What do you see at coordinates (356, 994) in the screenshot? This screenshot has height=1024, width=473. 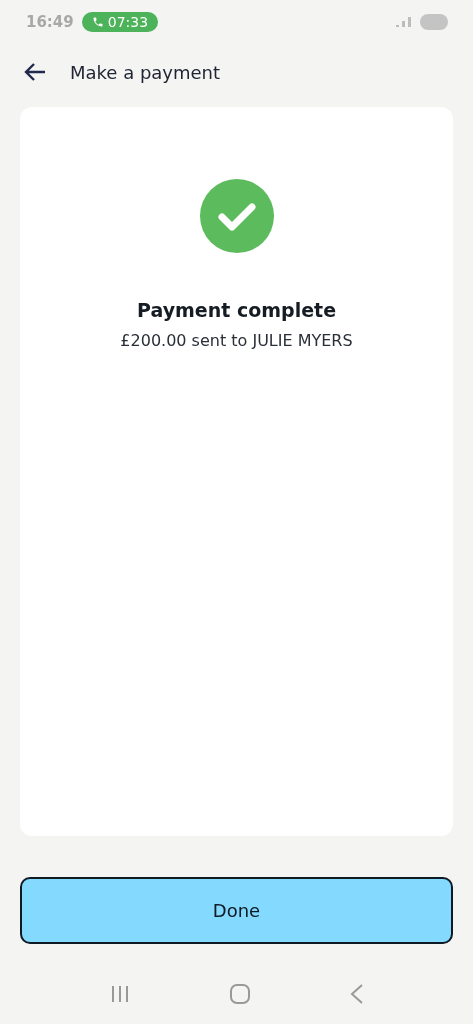 I see `back-icon` at bounding box center [356, 994].